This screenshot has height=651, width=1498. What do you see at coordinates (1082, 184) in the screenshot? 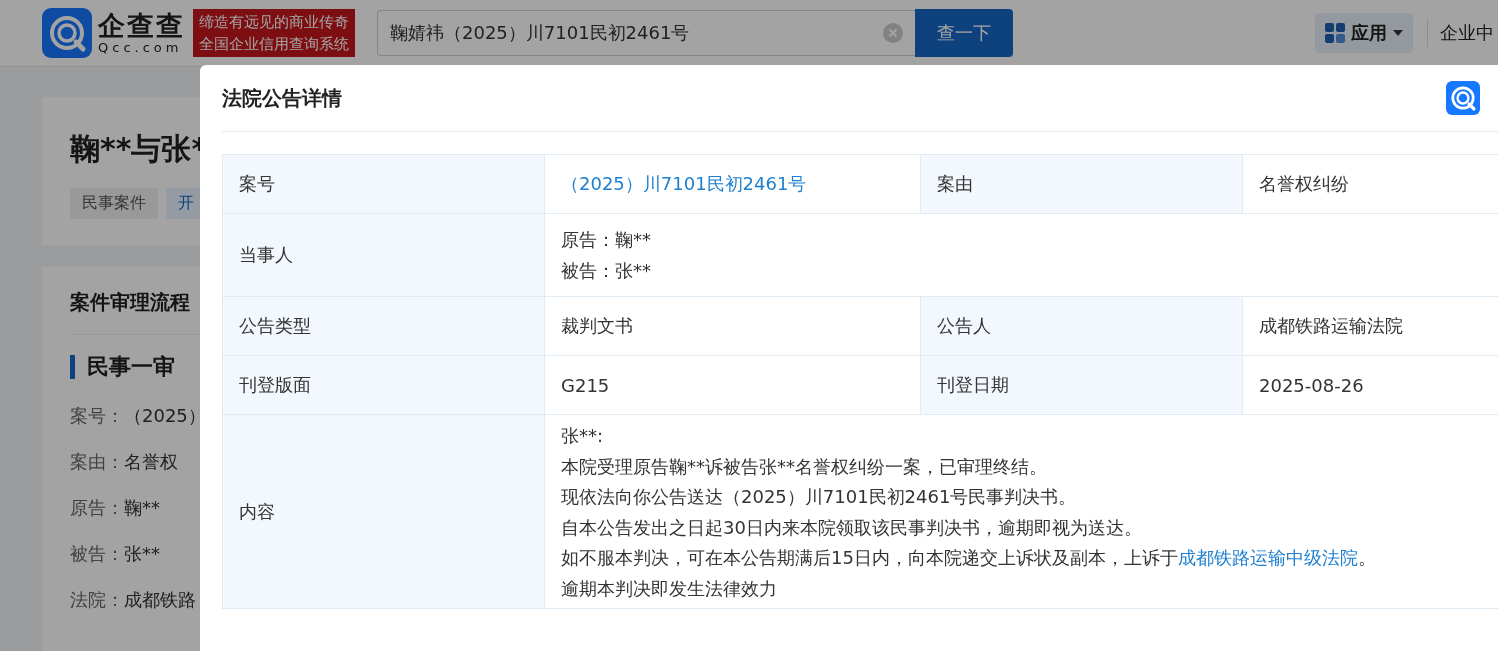
I see `label-cell: 案由` at bounding box center [1082, 184].